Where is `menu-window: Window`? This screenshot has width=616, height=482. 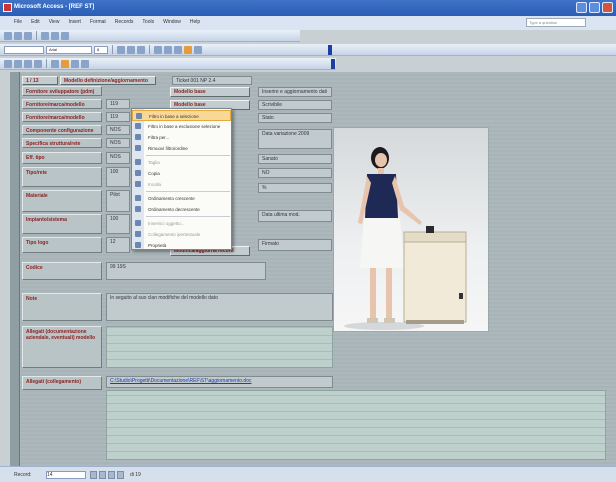
menu-window: Window is located at coordinates (172, 24).